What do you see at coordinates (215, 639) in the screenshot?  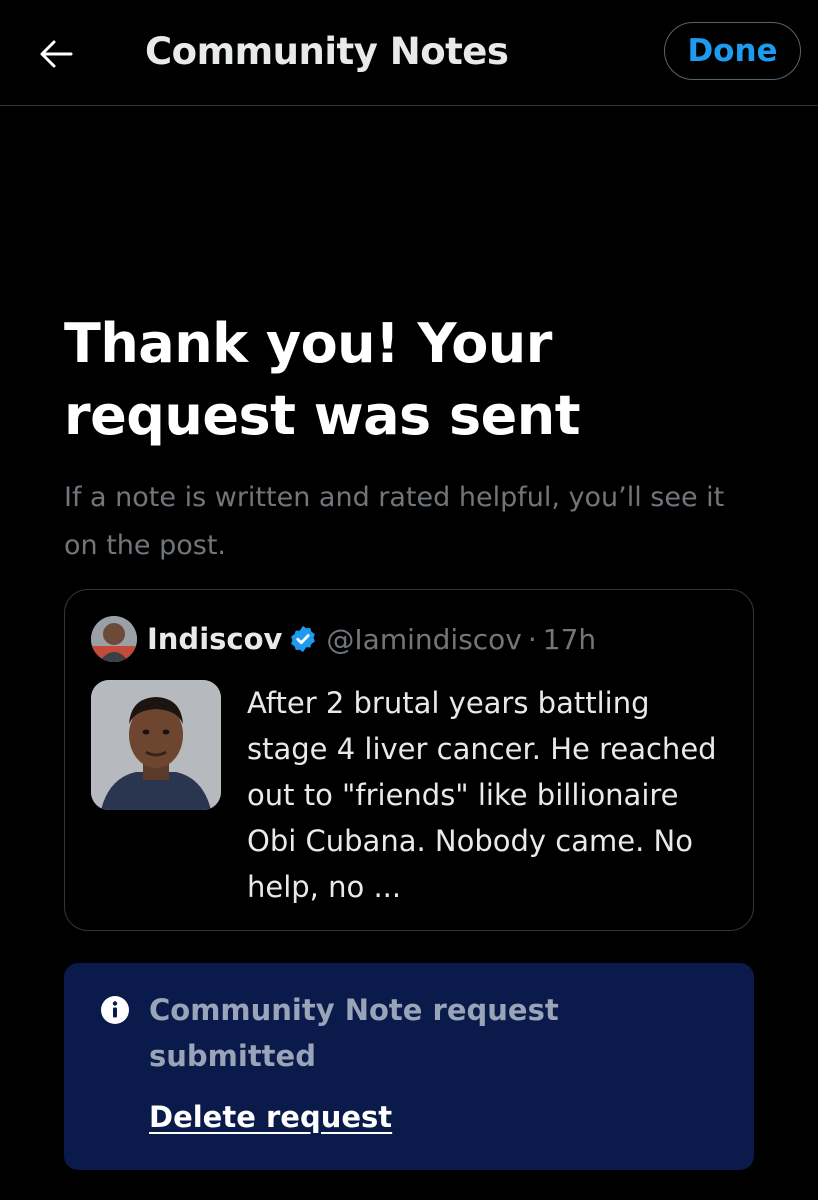 I see `author-name: Indiscov` at bounding box center [215, 639].